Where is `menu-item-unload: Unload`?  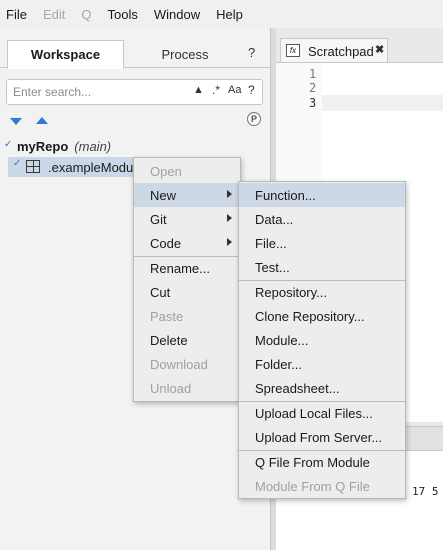 menu-item-unload: Unload is located at coordinates (187, 388).